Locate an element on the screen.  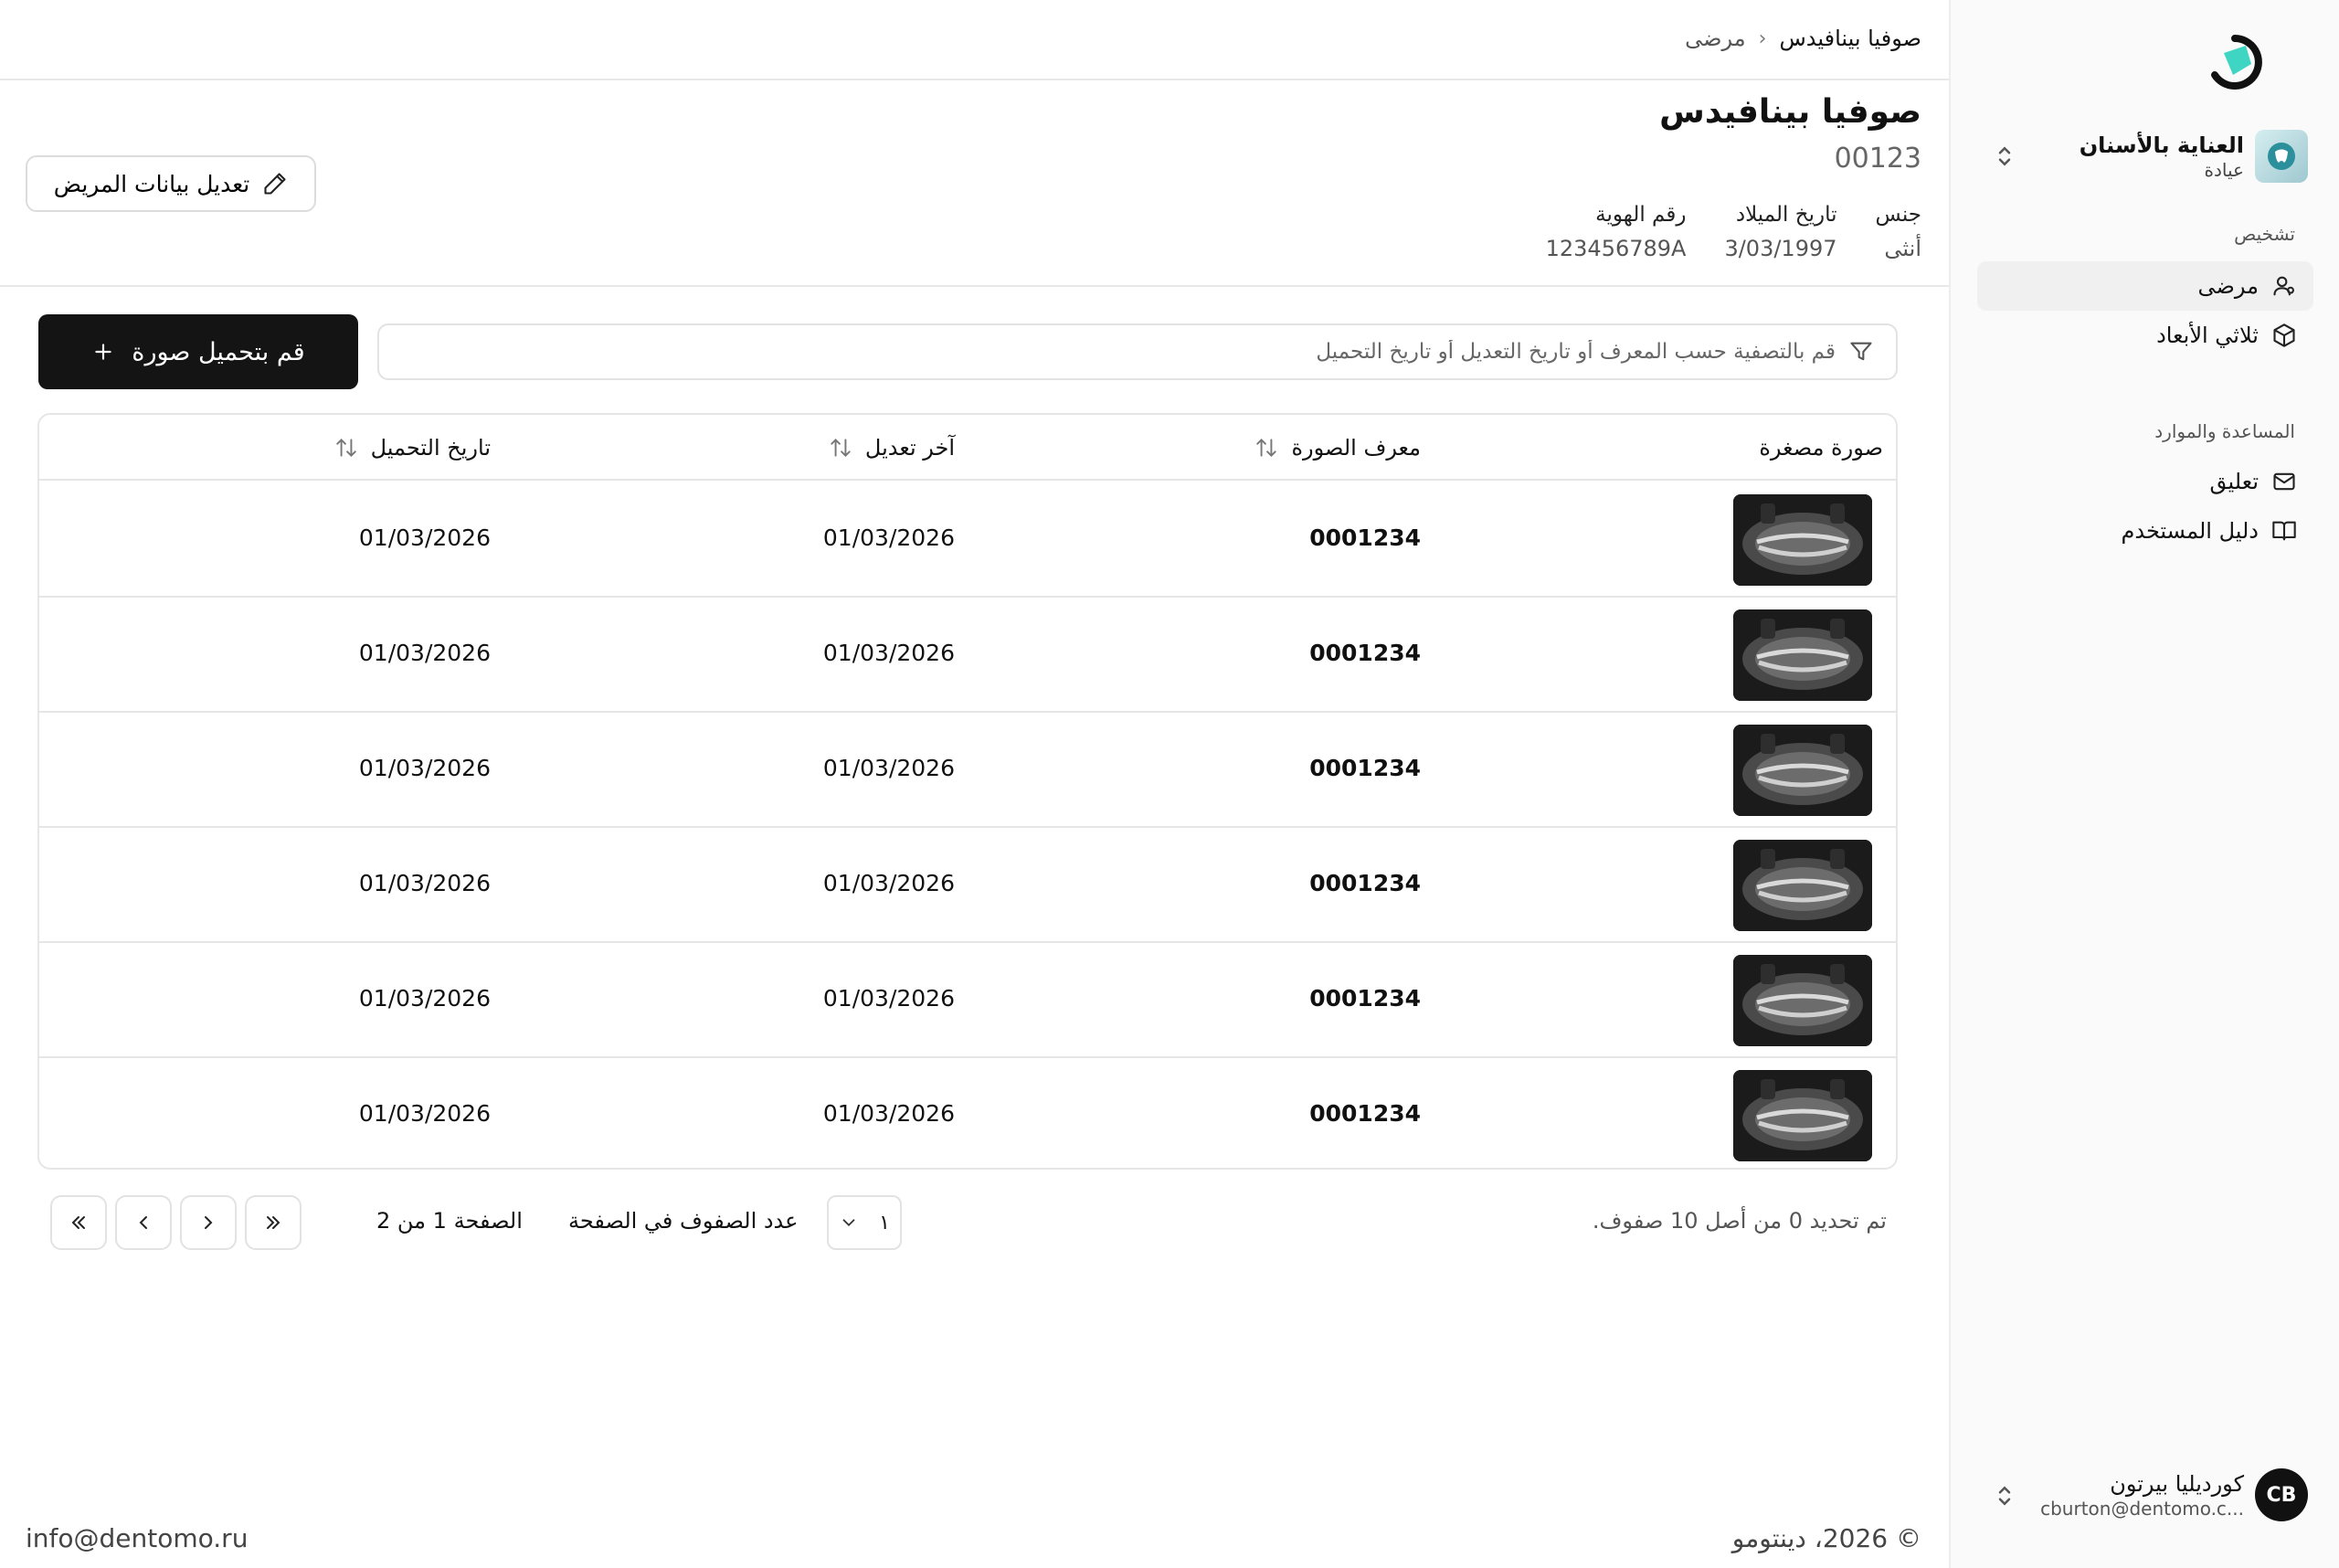
breadcrumb-patients-link: مرضى is located at coordinates (1715, 39).